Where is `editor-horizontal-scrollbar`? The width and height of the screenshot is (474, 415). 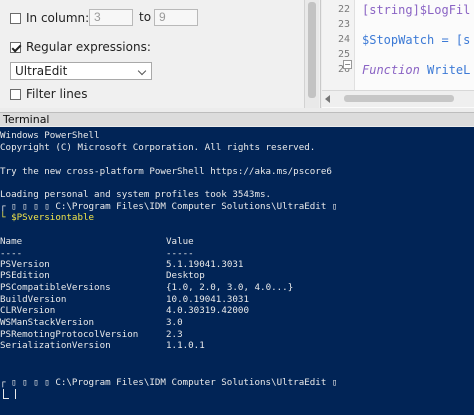 editor-horizontal-scrollbar is located at coordinates (398, 98).